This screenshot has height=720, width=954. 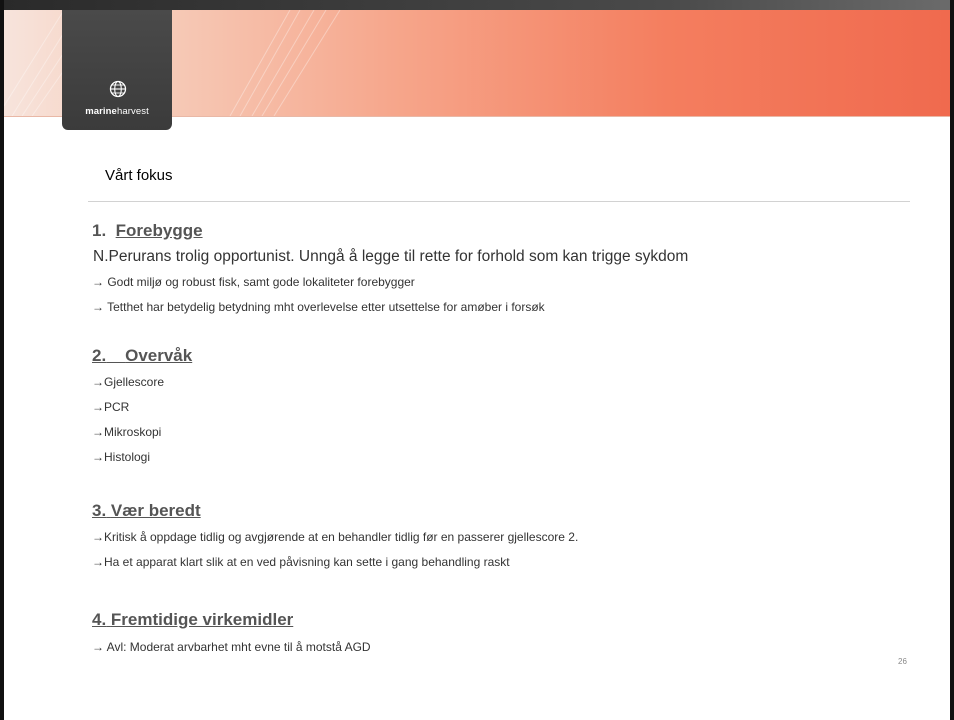 What do you see at coordinates (127, 432) in the screenshot?
I see `section-2-bullet-3: →Mikroskopi` at bounding box center [127, 432].